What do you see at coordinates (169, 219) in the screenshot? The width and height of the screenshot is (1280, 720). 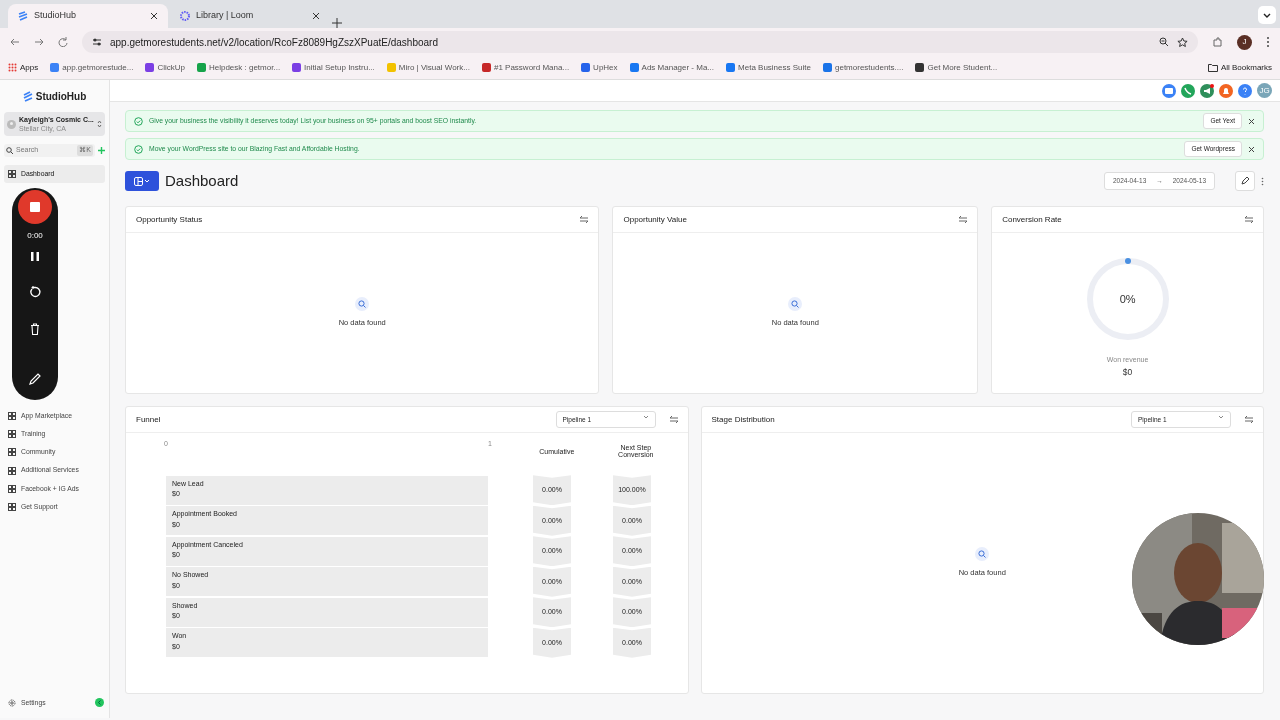 I see `panel-title: Opportunity Status` at bounding box center [169, 219].